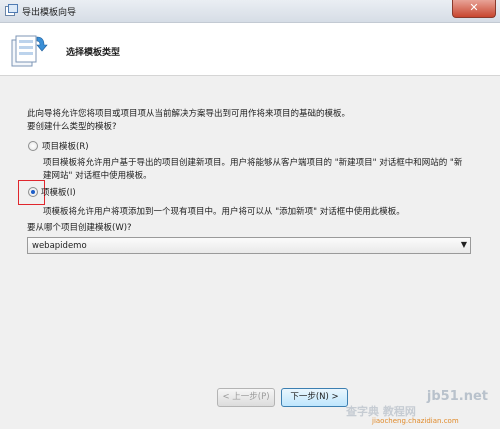 The height and width of the screenshot is (429, 500). What do you see at coordinates (189, 114) in the screenshot?
I see `intro-text: 此向导将允许您将项目或项目项从当前解决方案导出到可用作将来项目的基础的模板。` at bounding box center [189, 114].